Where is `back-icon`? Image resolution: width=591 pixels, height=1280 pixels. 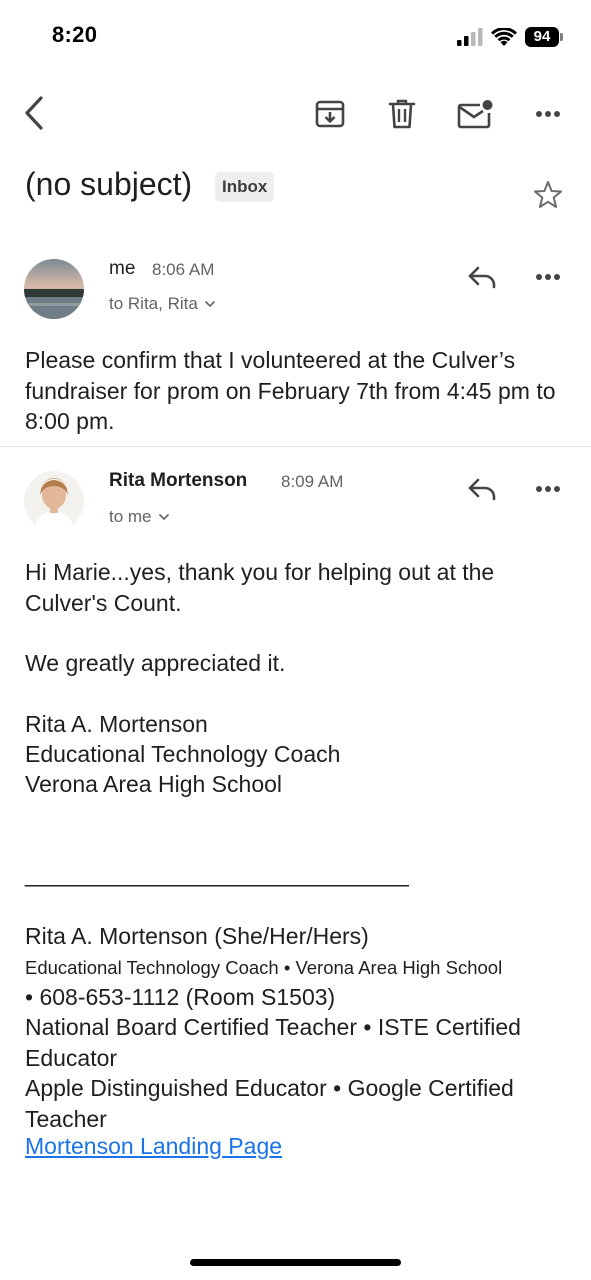 back-icon is located at coordinates (34, 113).